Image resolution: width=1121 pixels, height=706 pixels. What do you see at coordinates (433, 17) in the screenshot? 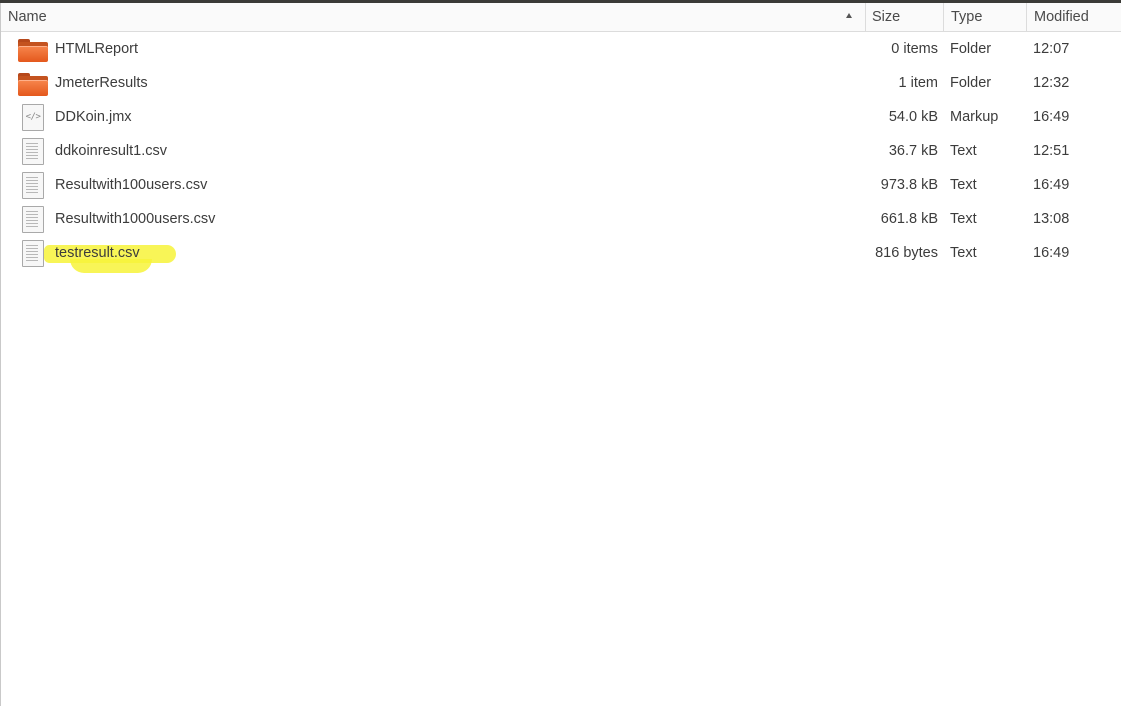
I see `column-header-name: Name` at bounding box center [433, 17].